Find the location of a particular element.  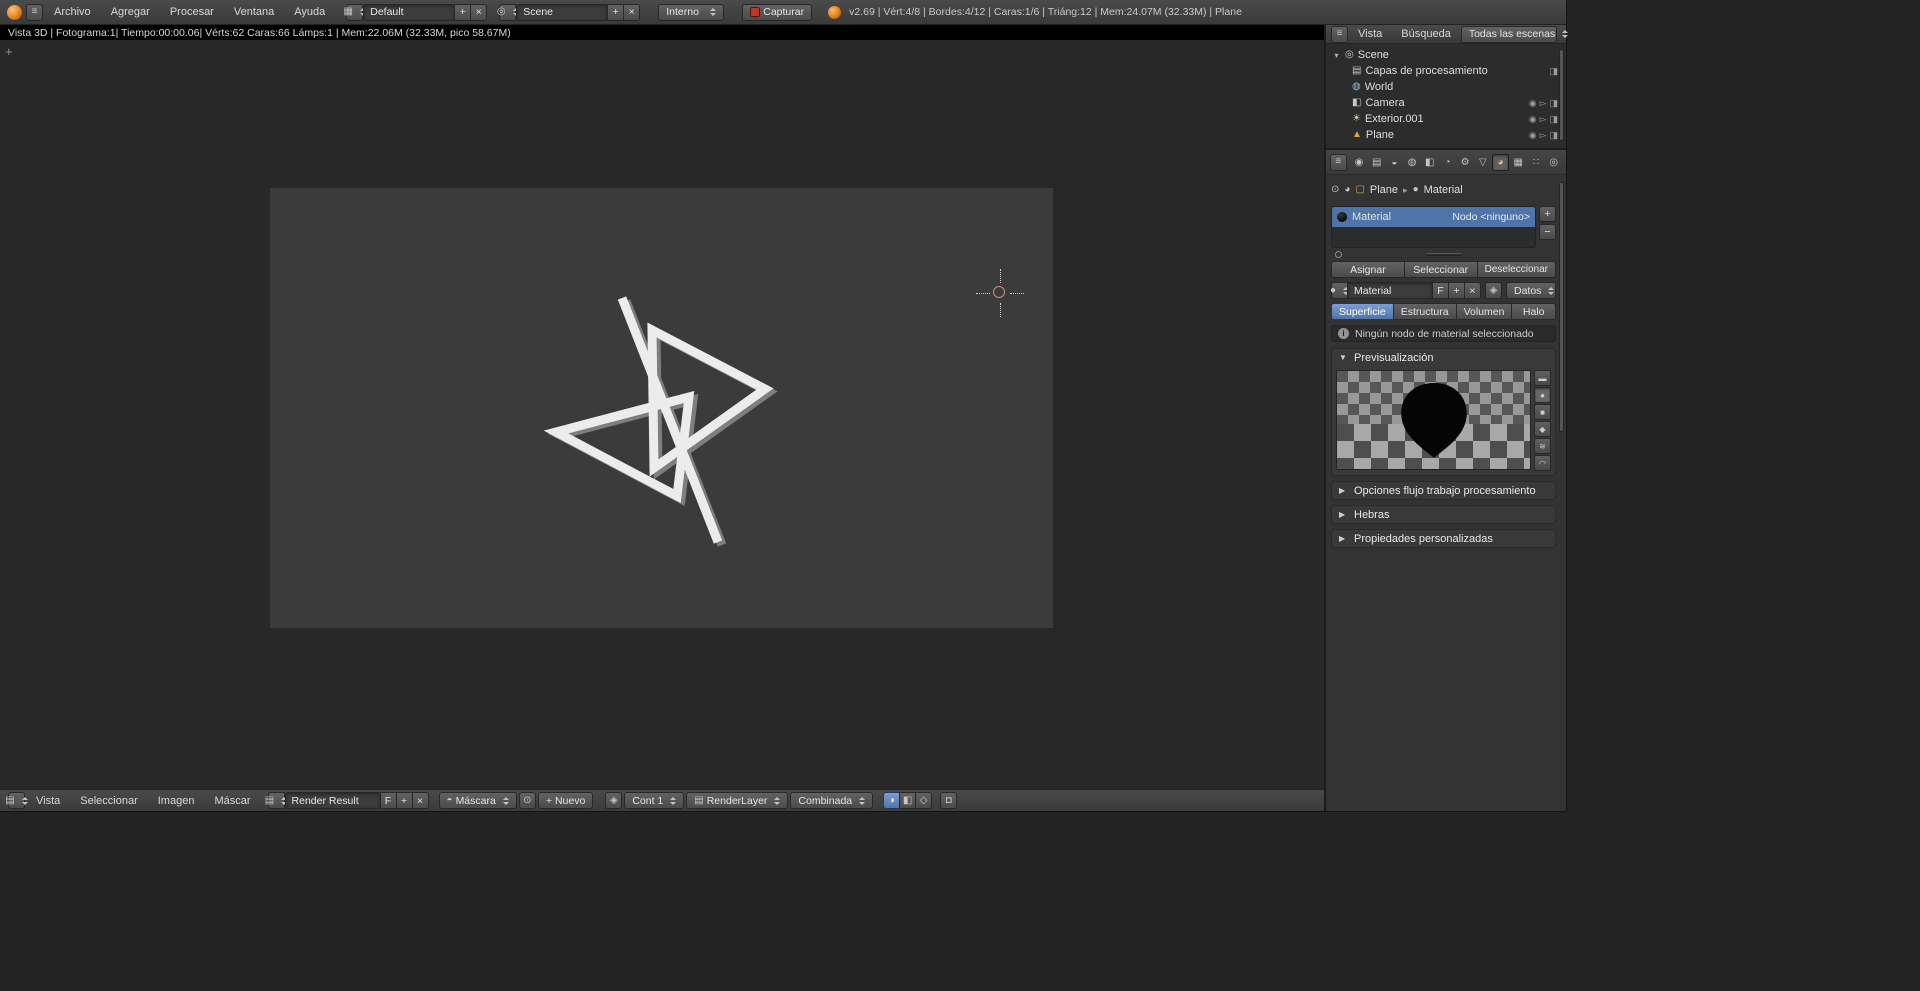

preview-flat-button: ▬ is located at coordinates (1542, 378).